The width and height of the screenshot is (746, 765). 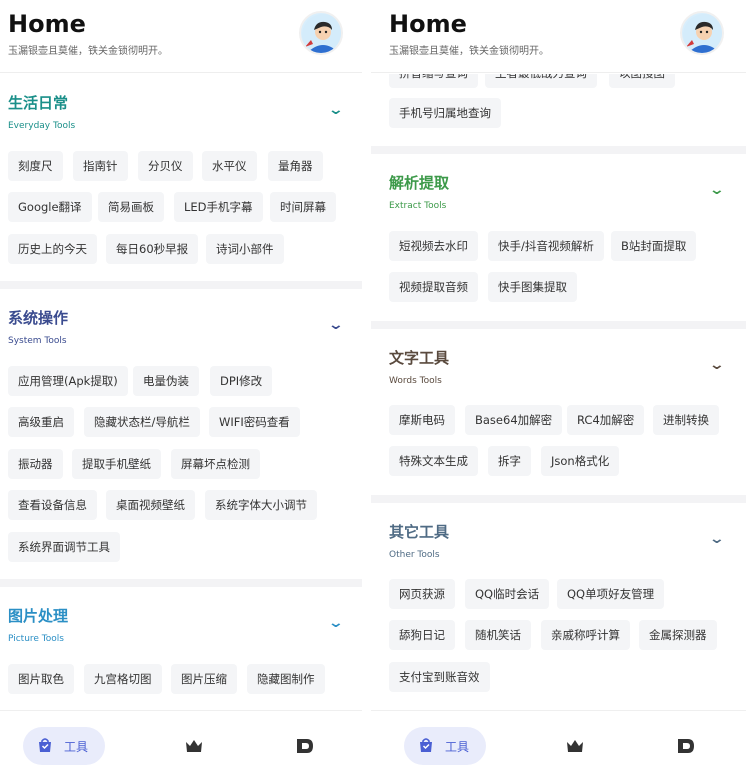 What do you see at coordinates (52, 505) in the screenshot?
I see `tool-chip: 查看设备信息` at bounding box center [52, 505].